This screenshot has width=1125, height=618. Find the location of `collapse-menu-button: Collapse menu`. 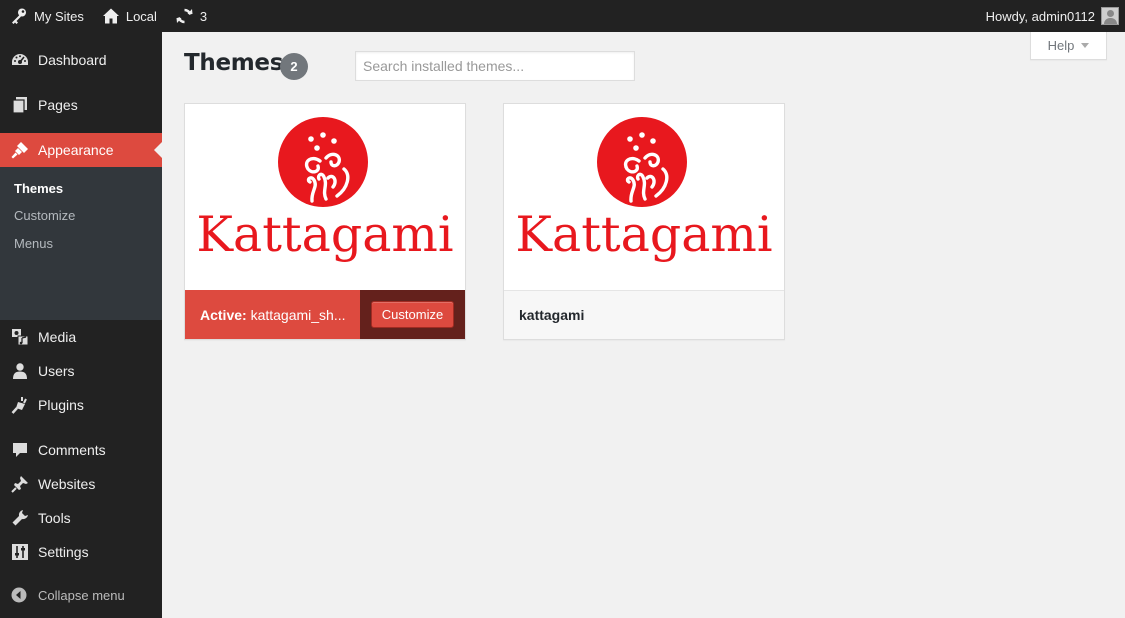

collapse-menu-button: Collapse menu is located at coordinates (62, 595).